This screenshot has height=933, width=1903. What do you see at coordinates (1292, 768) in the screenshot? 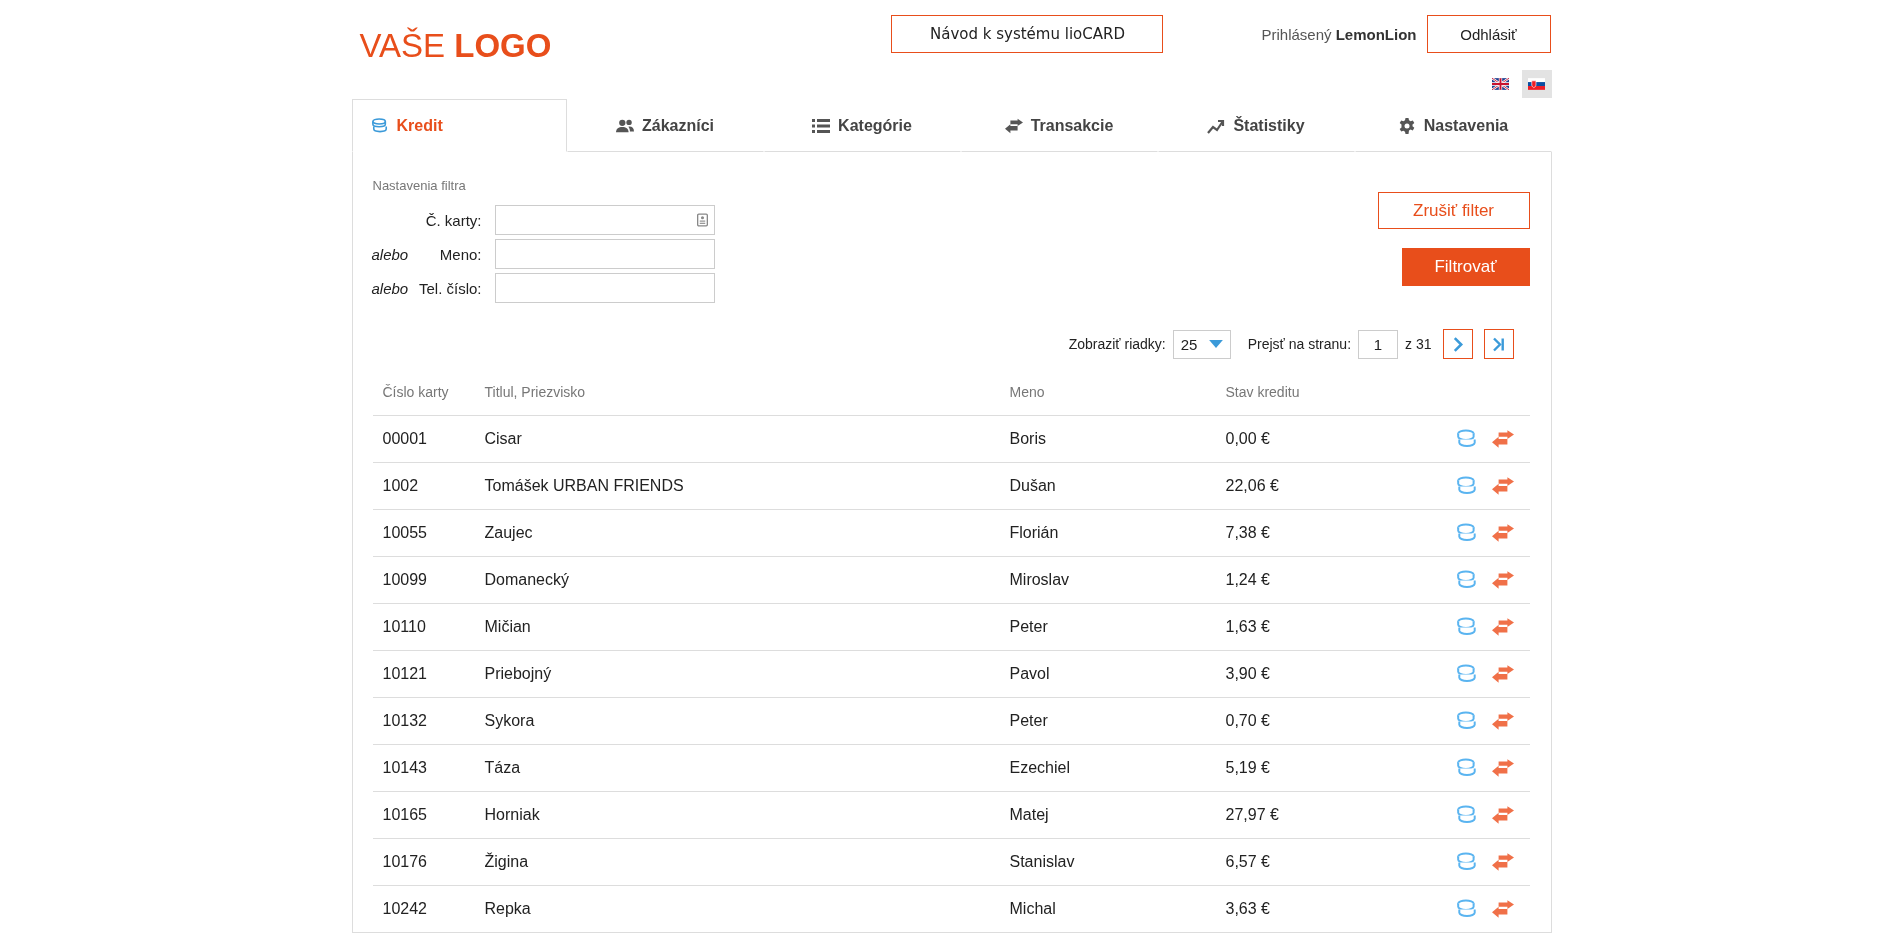
I see `table-cell: 5,19 €` at bounding box center [1292, 768].